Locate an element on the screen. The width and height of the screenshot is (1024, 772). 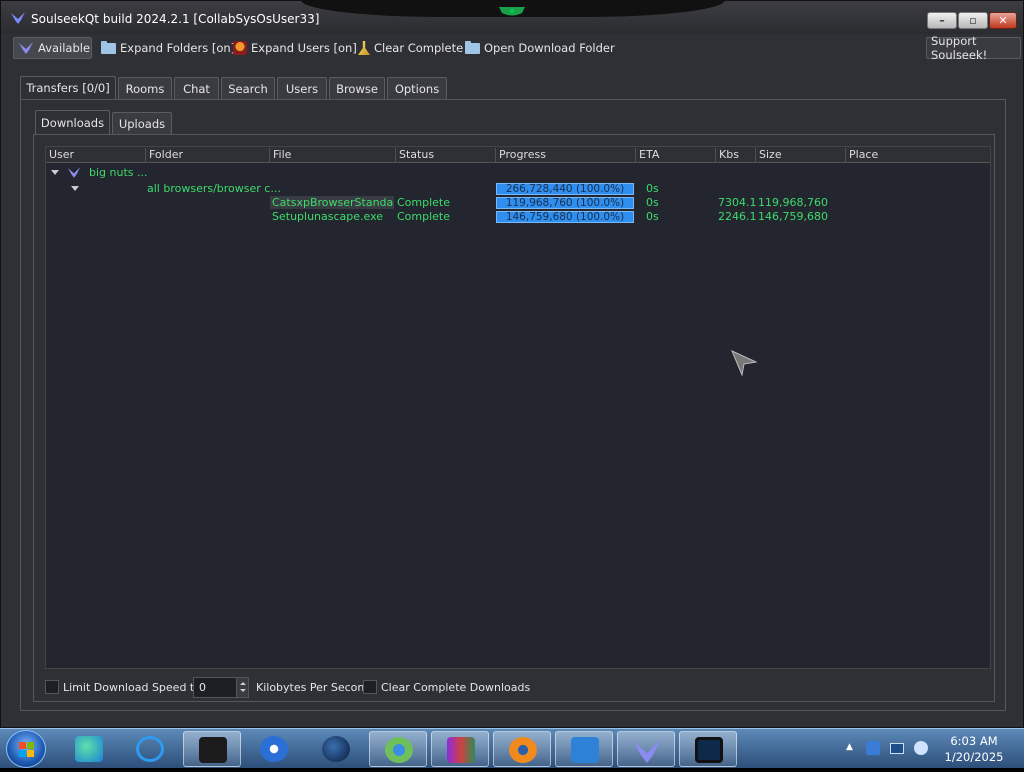
close-icon: ✕ is located at coordinates (1003, 20).